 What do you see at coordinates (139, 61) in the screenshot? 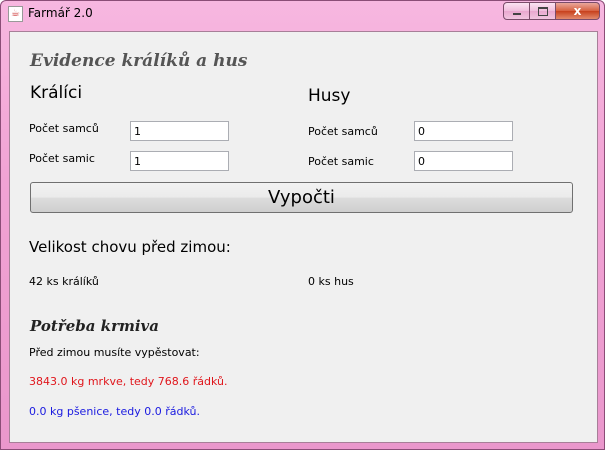
I see `form-heading: Evidence králíků a hus` at bounding box center [139, 61].